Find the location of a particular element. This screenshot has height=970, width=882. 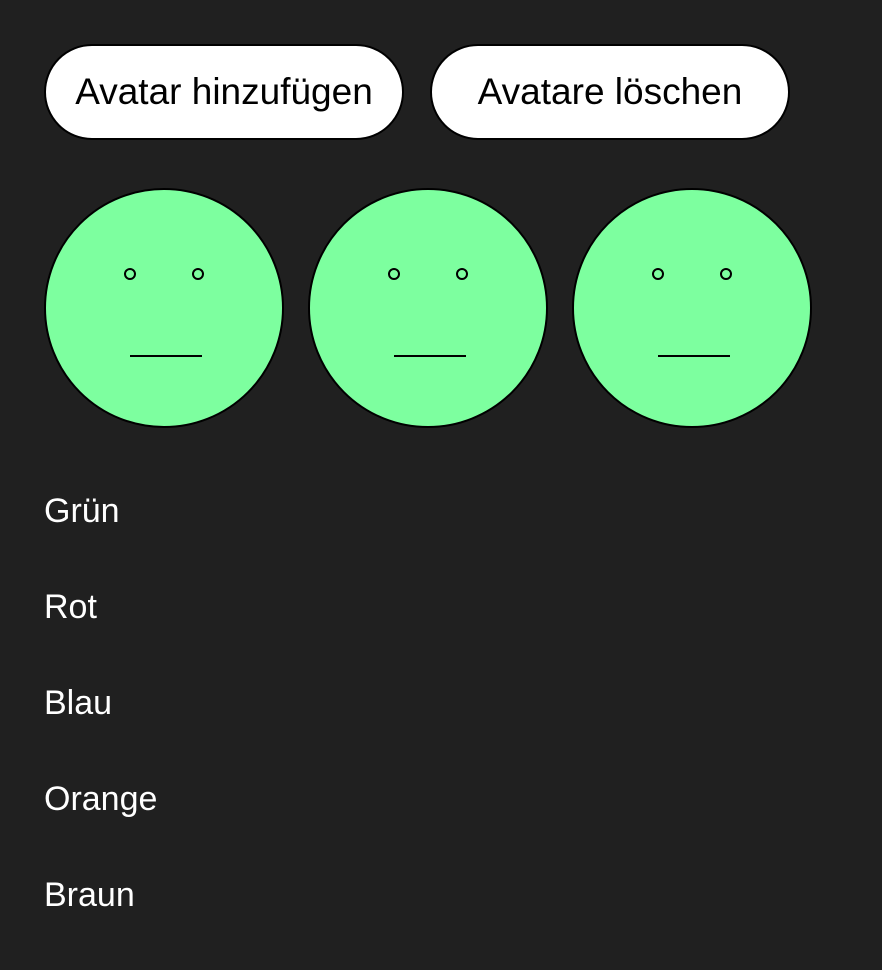

color-item-gruen: Grün is located at coordinates (100, 532).